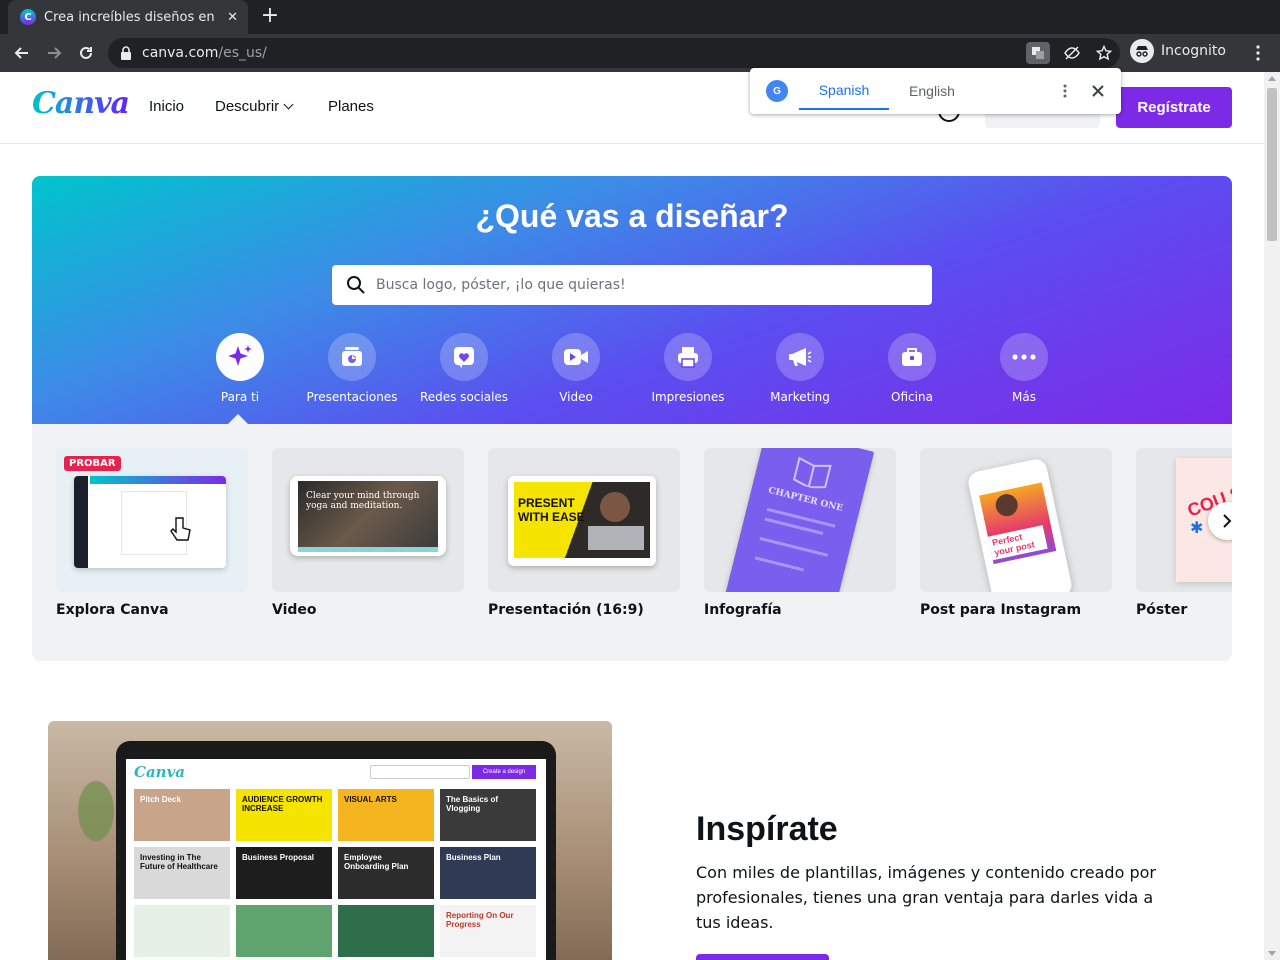 This screenshot has height=960, width=1280. I want to click on card-label: Explora Canva, so click(112, 610).